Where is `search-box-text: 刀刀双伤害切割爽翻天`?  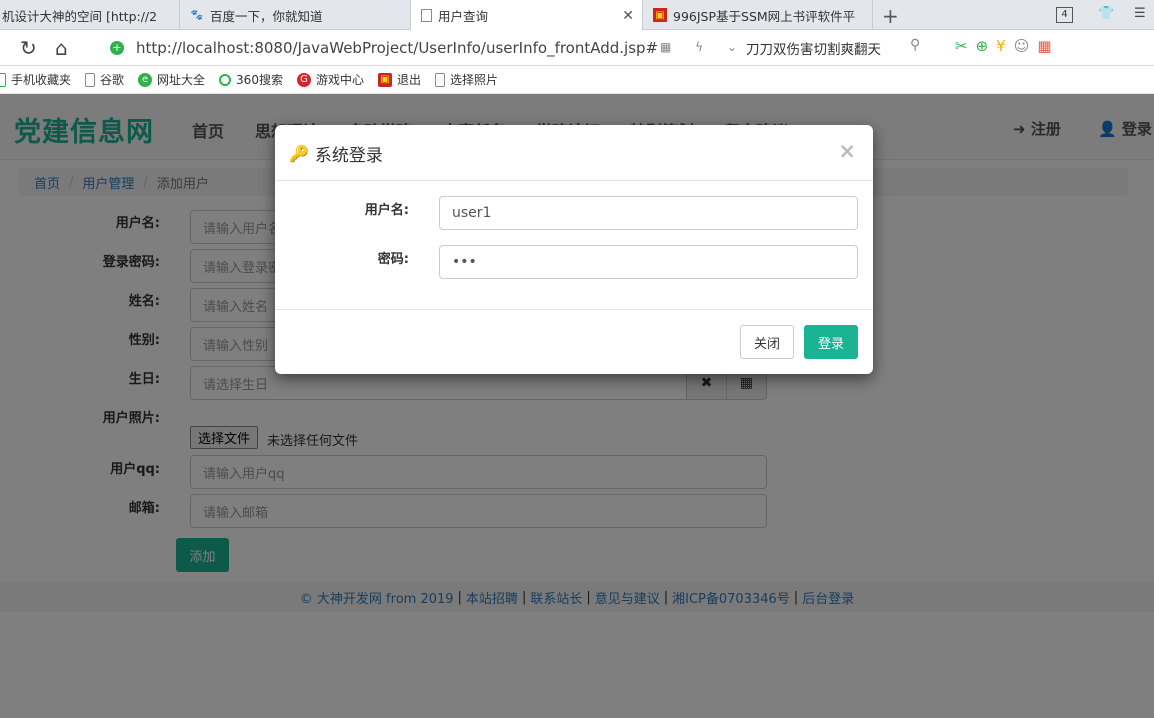
search-box-text: 刀刀双伤害切割爽翻天 is located at coordinates (813, 48).